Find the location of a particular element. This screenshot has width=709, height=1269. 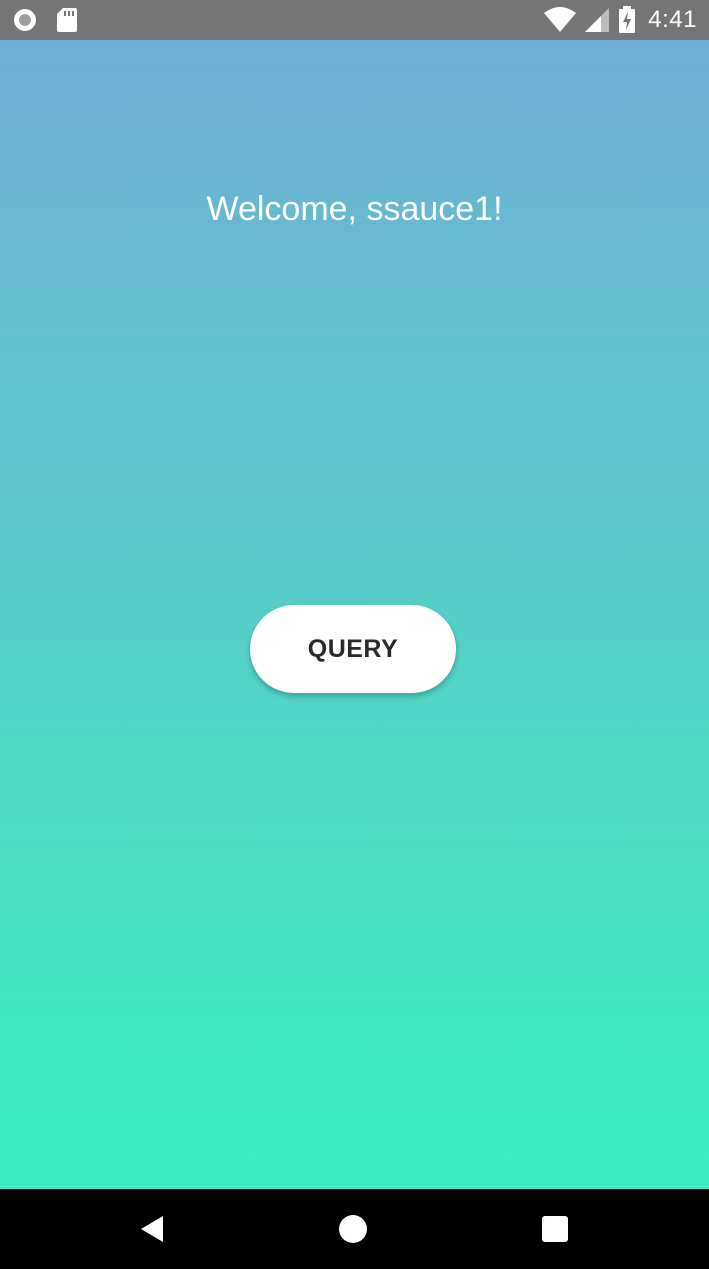

home-icon is located at coordinates (353, 1229).